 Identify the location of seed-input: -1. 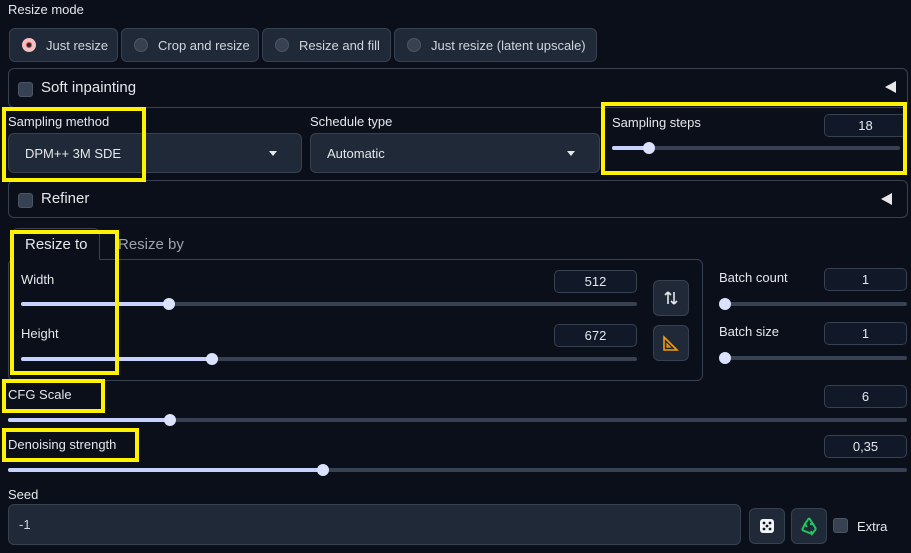
(374, 524).